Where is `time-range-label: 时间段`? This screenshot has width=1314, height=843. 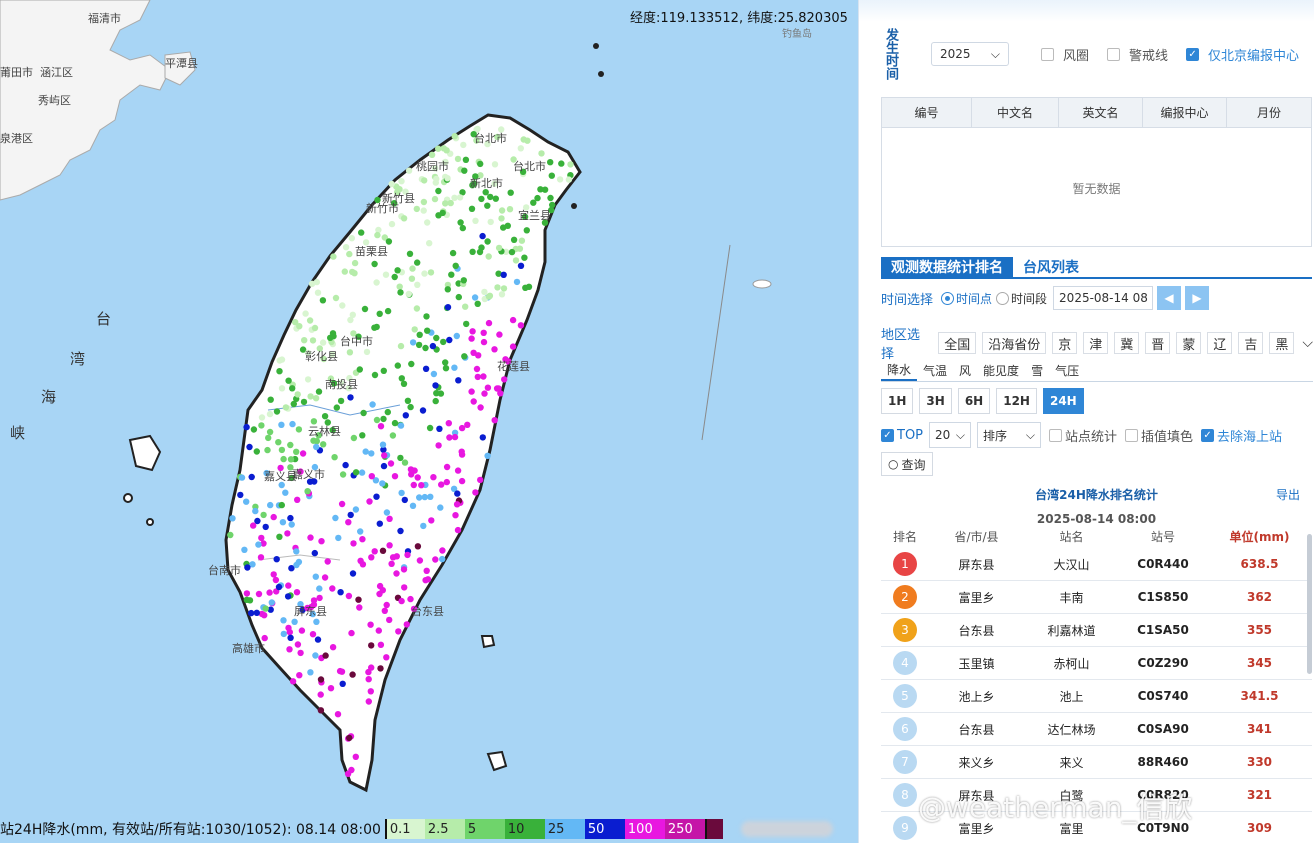 time-range-label: 时间段 is located at coordinates (1029, 298).